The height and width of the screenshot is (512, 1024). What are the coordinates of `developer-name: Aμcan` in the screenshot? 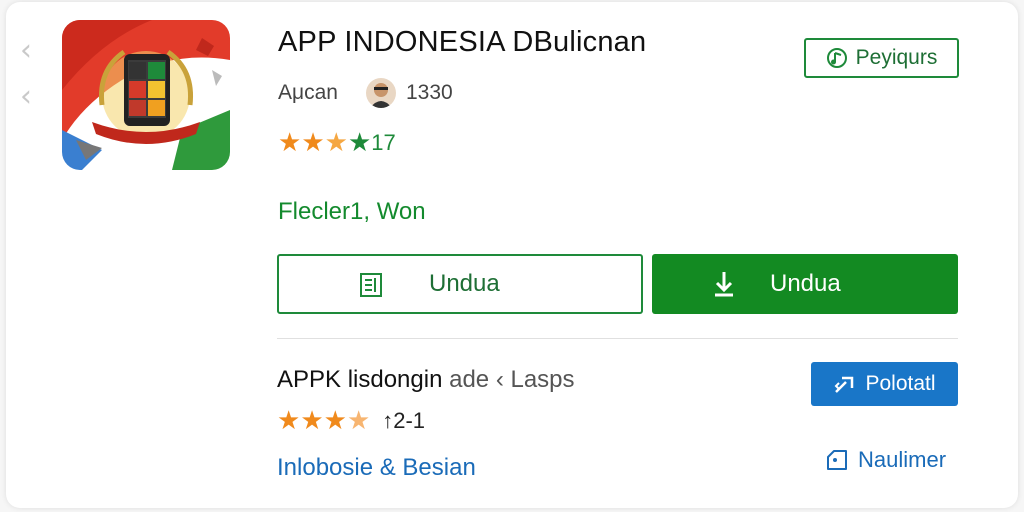 It's located at (308, 93).